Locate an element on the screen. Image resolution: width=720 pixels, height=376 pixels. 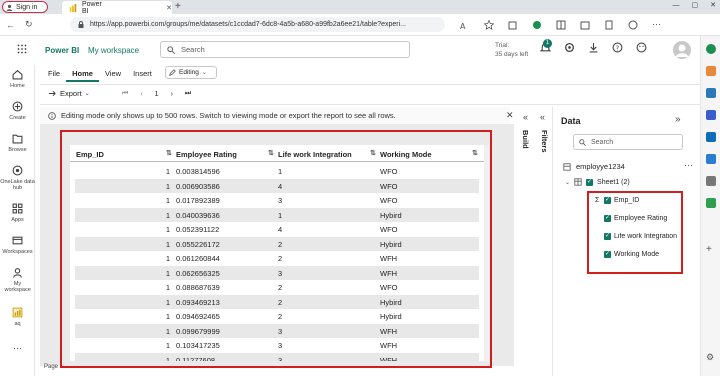
build-pane-tab: Build is located at coordinates (525, 139).